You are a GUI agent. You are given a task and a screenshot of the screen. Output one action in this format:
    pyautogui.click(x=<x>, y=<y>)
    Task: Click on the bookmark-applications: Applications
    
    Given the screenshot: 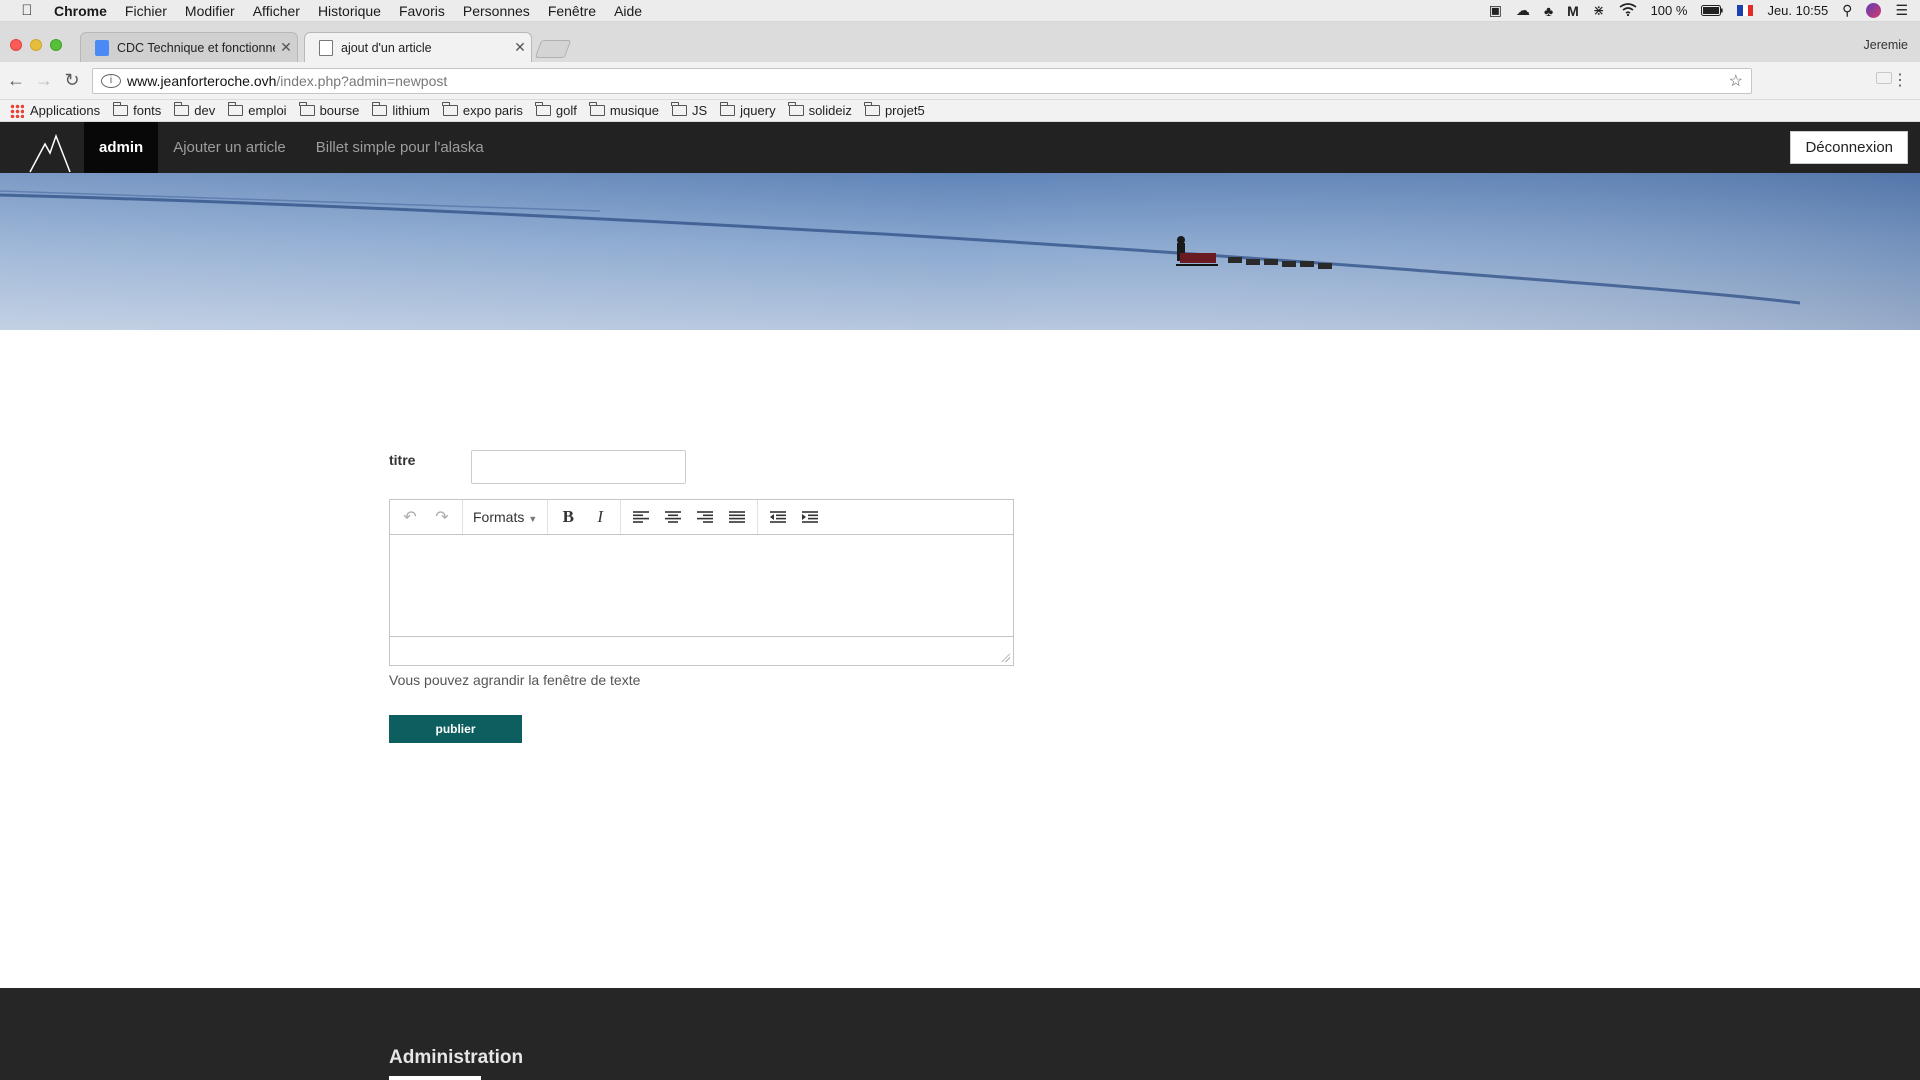 What is the action you would take?
    pyautogui.click(x=55, y=110)
    